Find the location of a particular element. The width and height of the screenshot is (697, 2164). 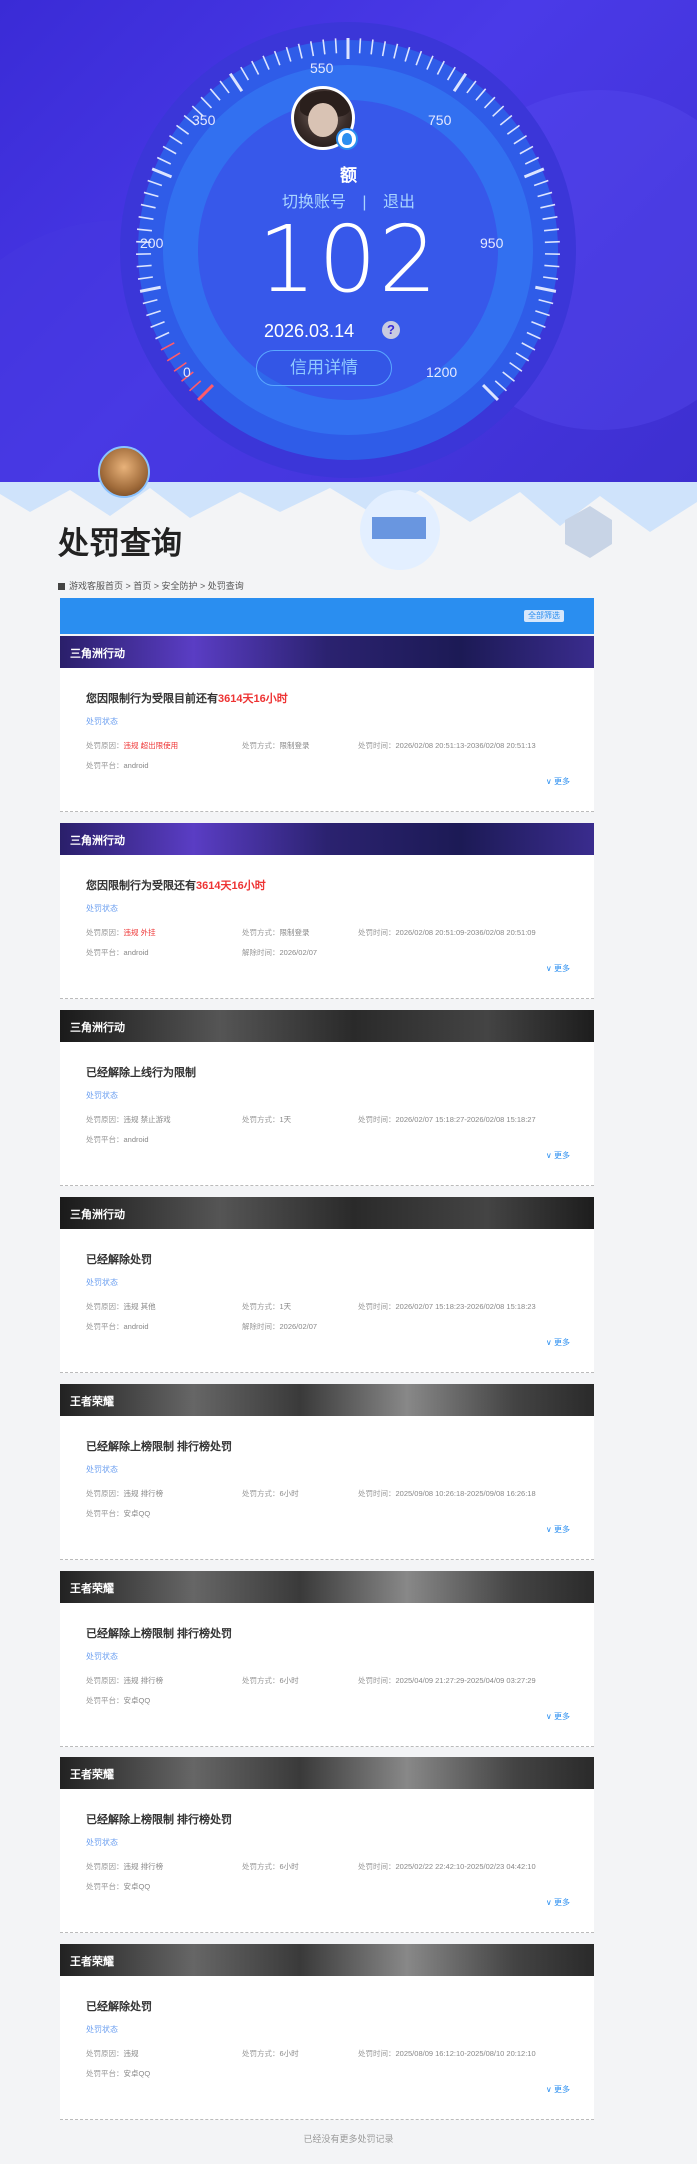

field-value: 违规 超出限使用 is located at coordinates (151, 745).